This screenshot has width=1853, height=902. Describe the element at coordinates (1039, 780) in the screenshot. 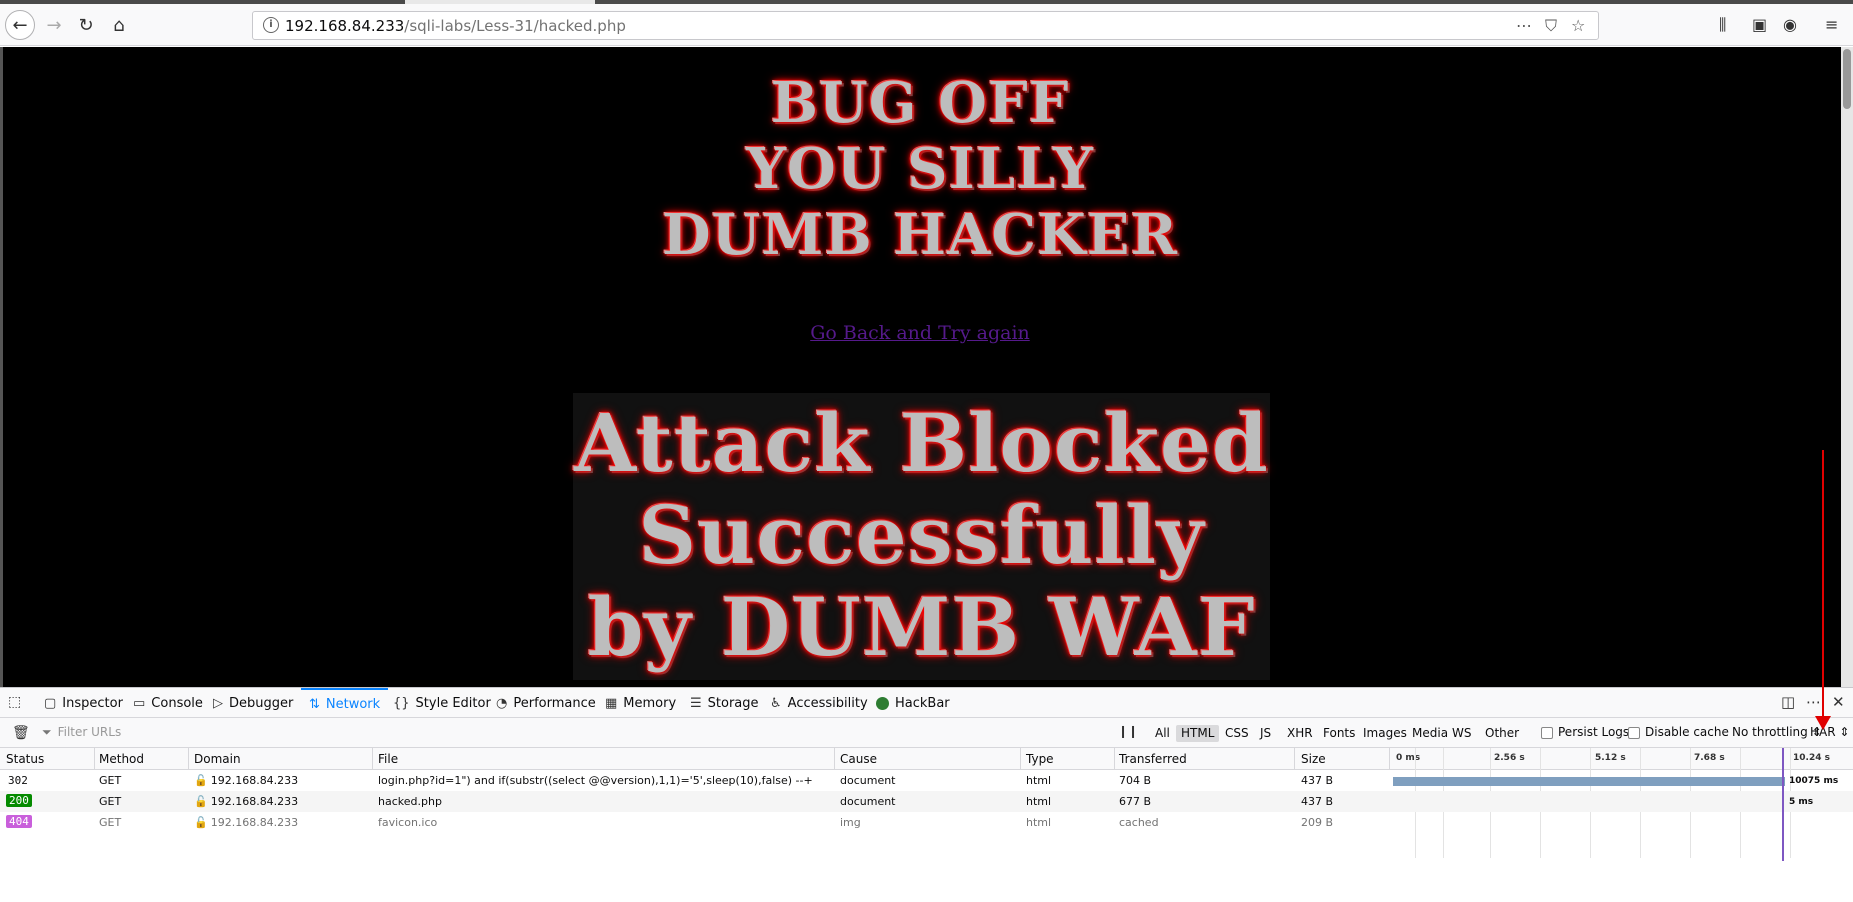

I see `type-cell: html` at that location.